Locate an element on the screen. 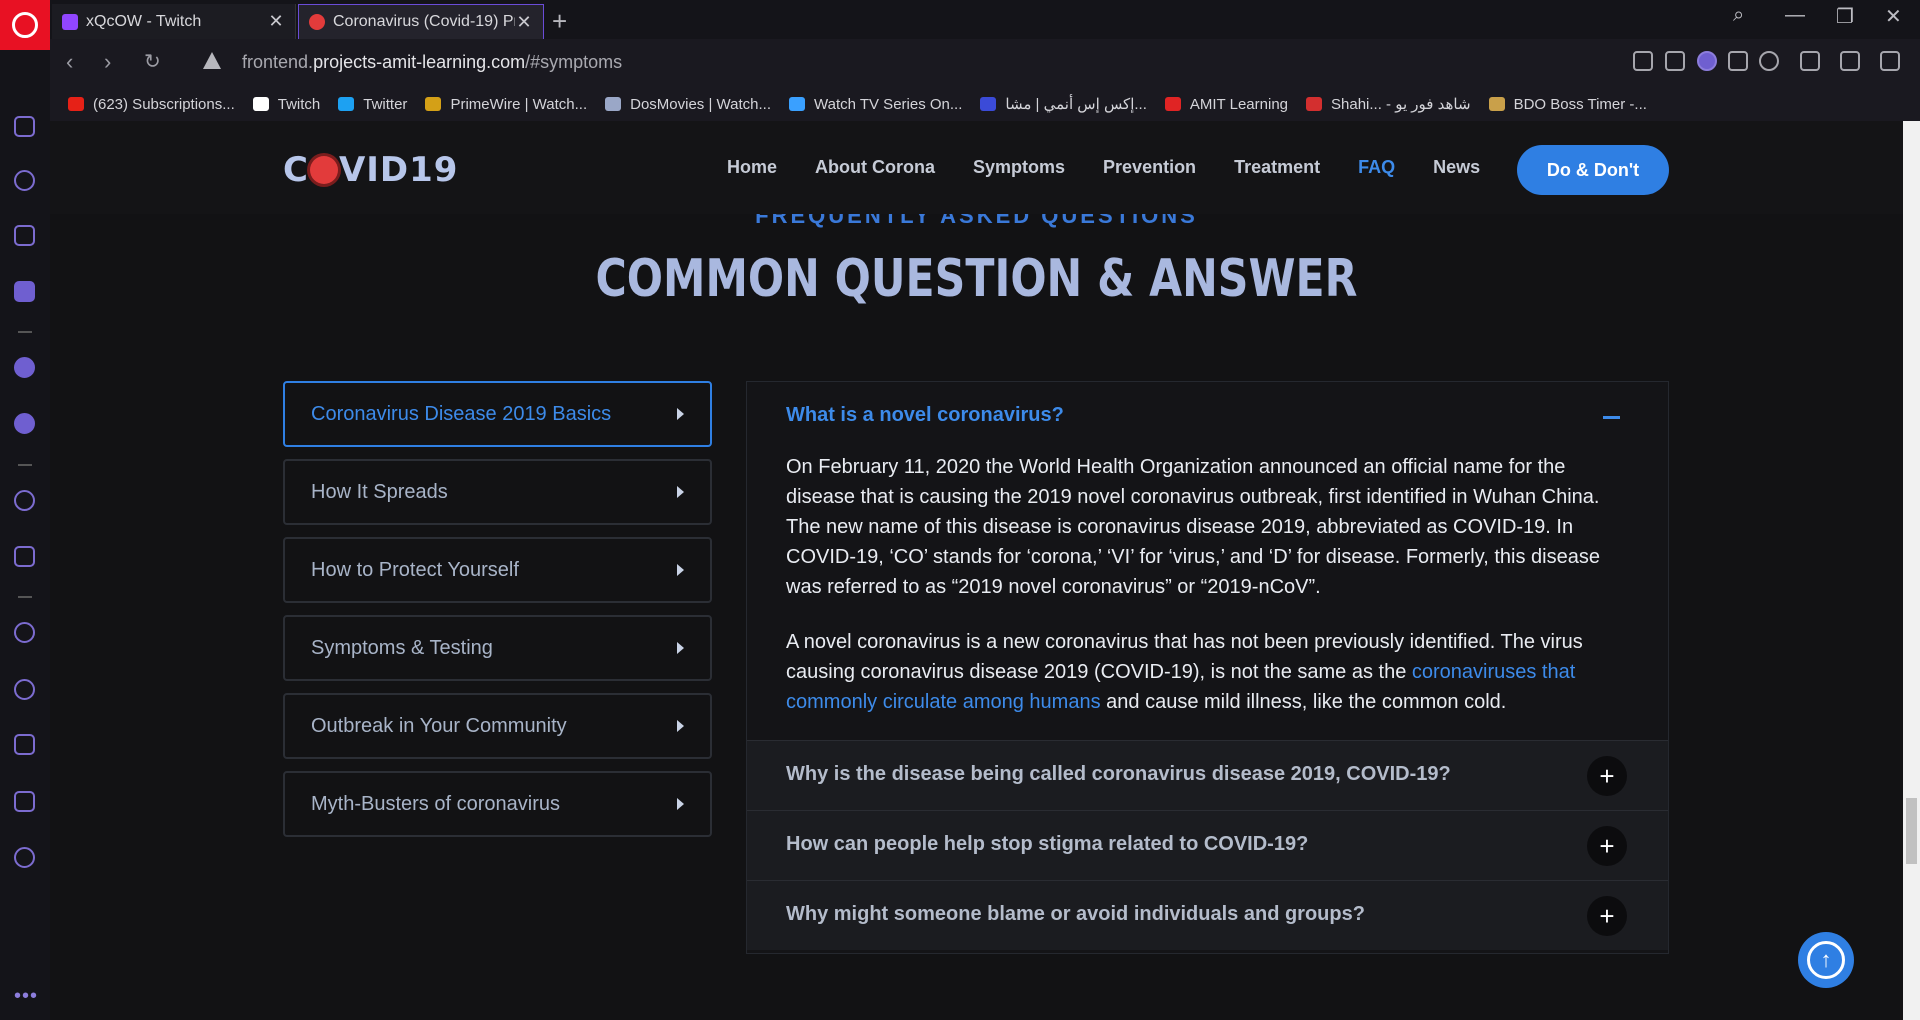  opera-menu-icon is located at coordinates (25, 25).